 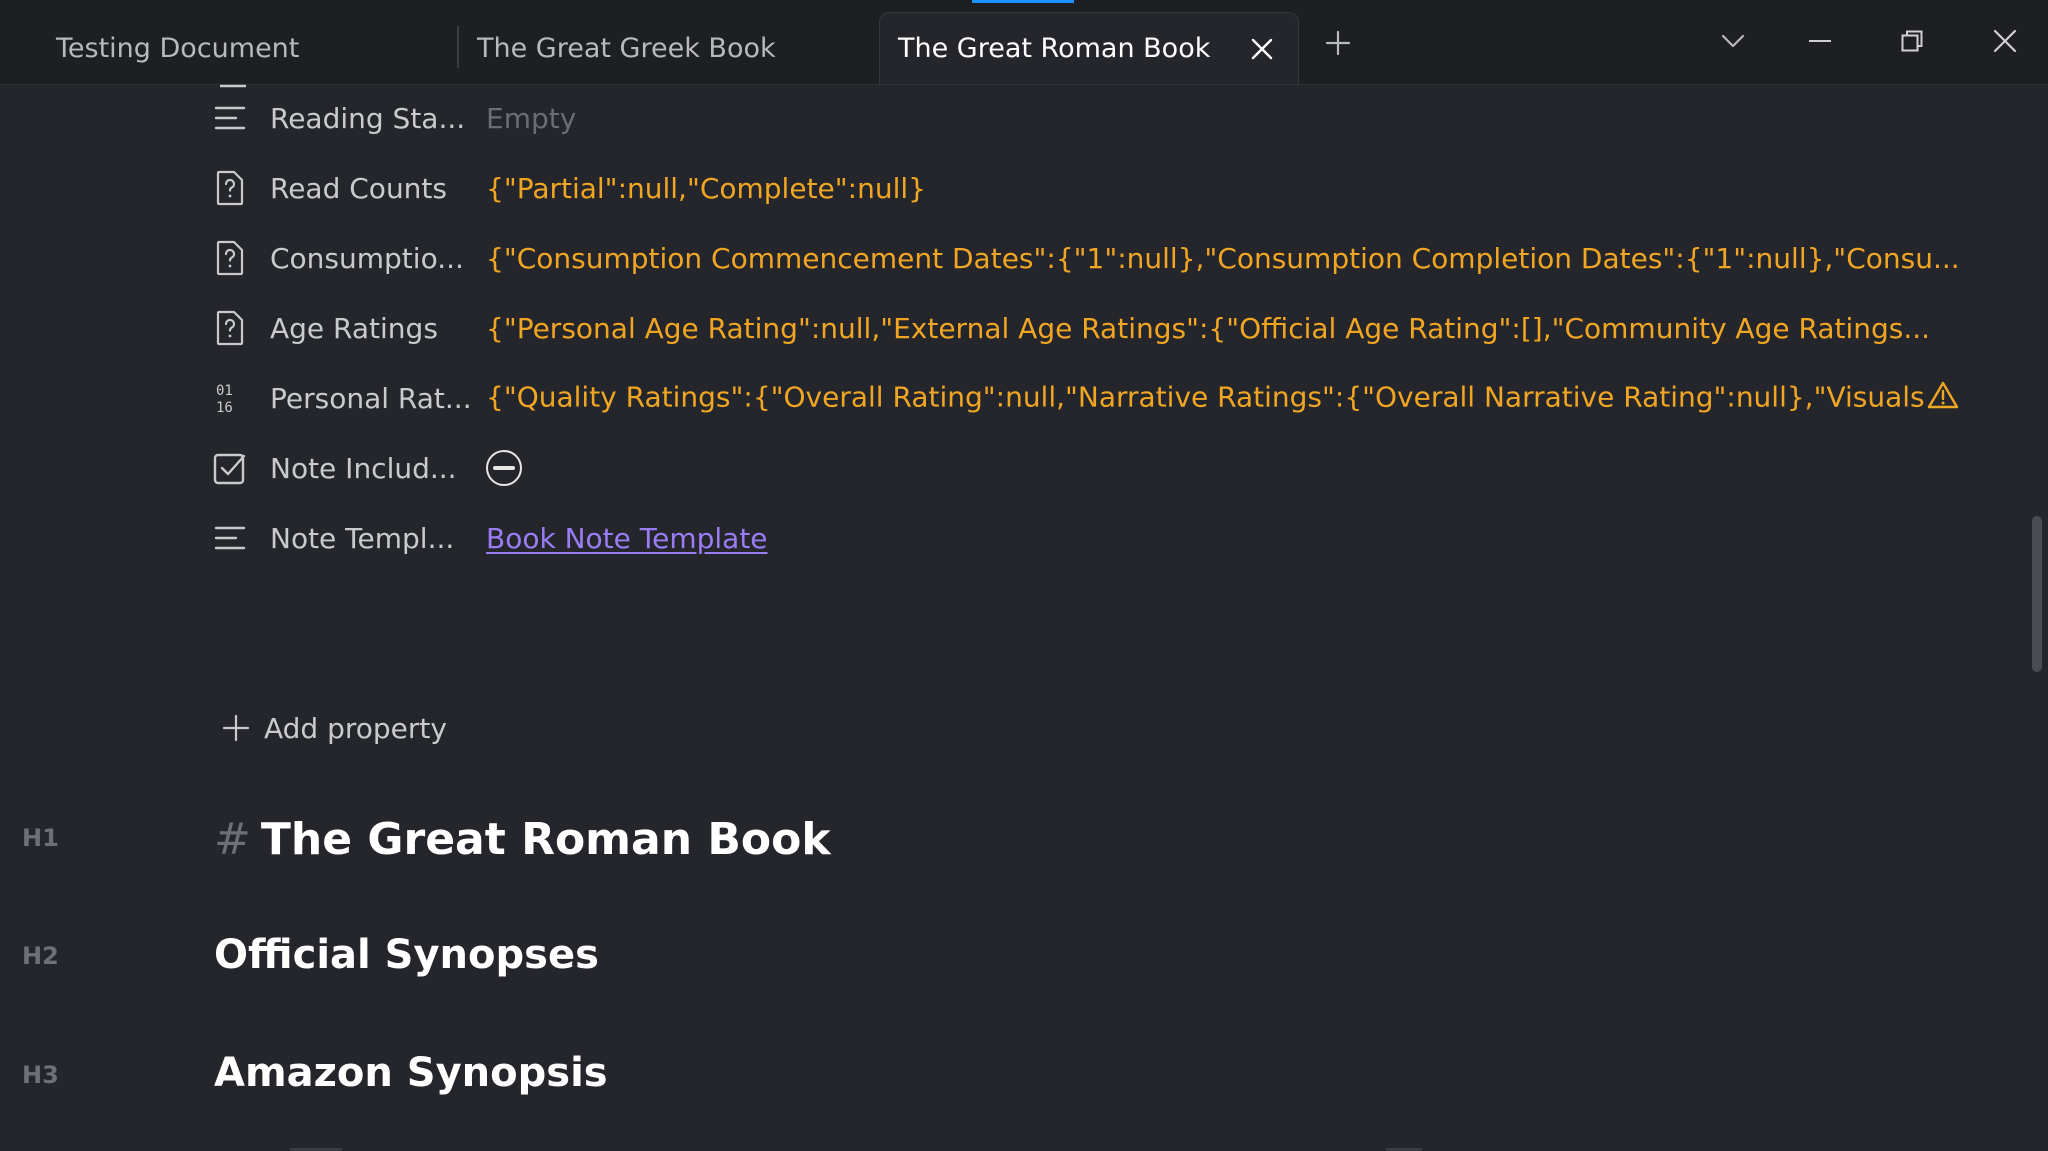 I want to click on property-note-template: Note Templ... Book Note Template, so click(x=489, y=538).